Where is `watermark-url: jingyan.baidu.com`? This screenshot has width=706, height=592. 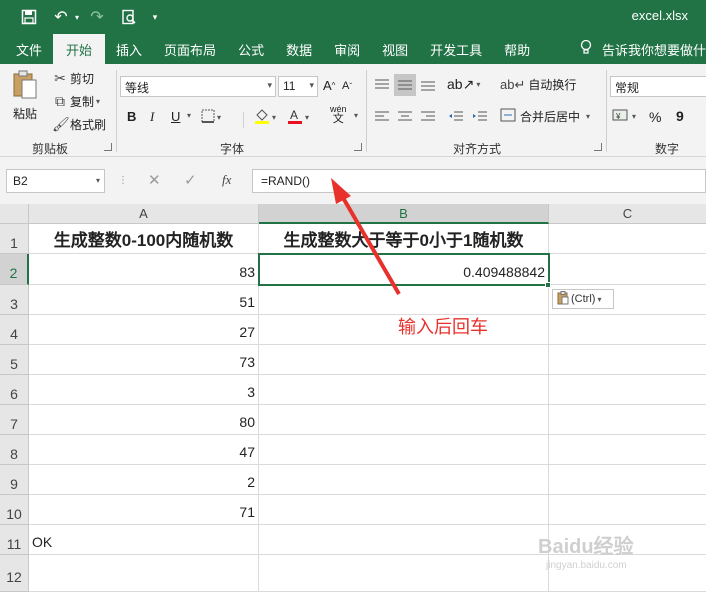 watermark-url: jingyan.baidu.com is located at coordinates (586, 565).